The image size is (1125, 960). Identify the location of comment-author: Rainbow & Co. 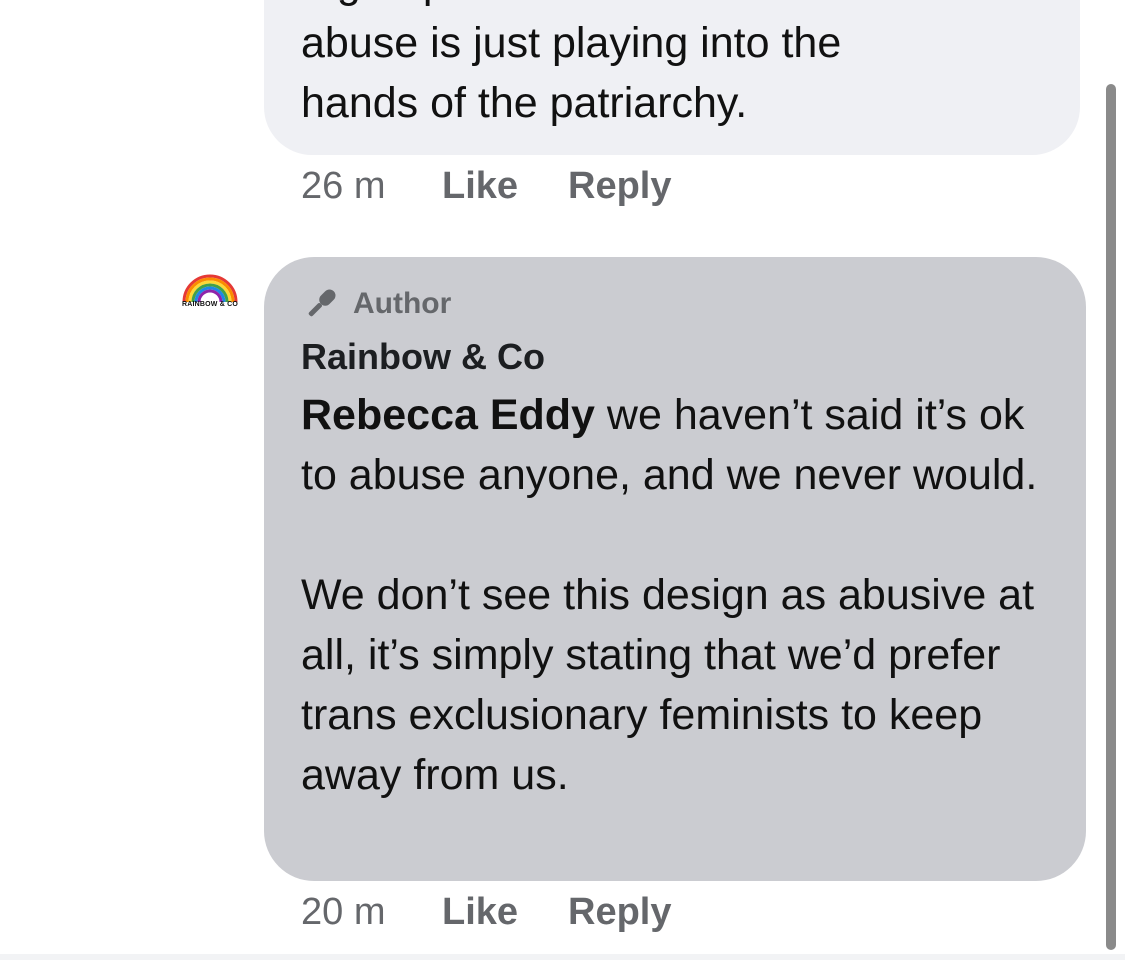
(423, 357).